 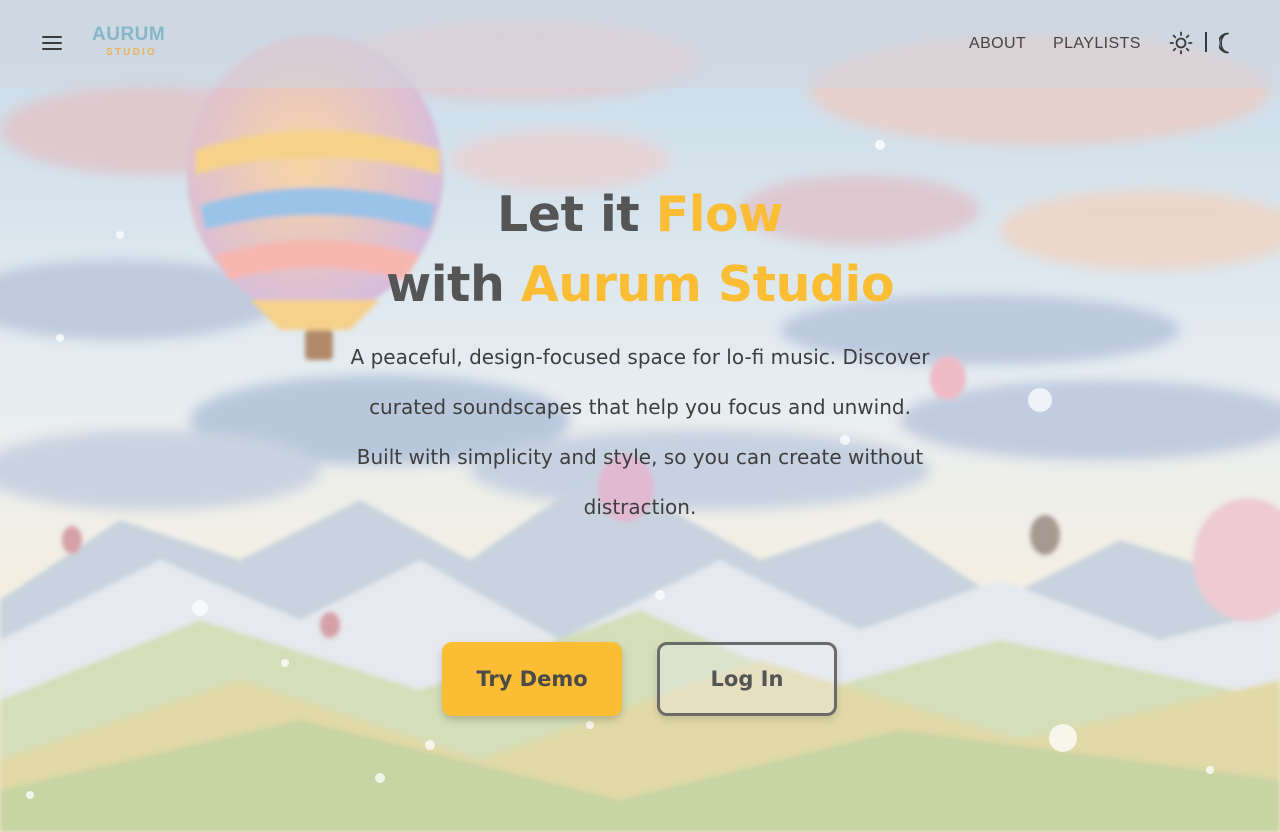 I want to click on hamburger-menu-icon, so click(x=53, y=43).